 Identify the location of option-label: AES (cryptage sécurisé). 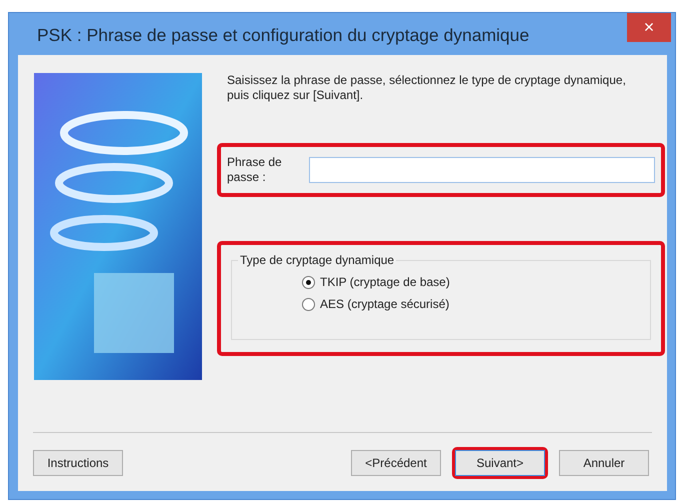
(385, 304).